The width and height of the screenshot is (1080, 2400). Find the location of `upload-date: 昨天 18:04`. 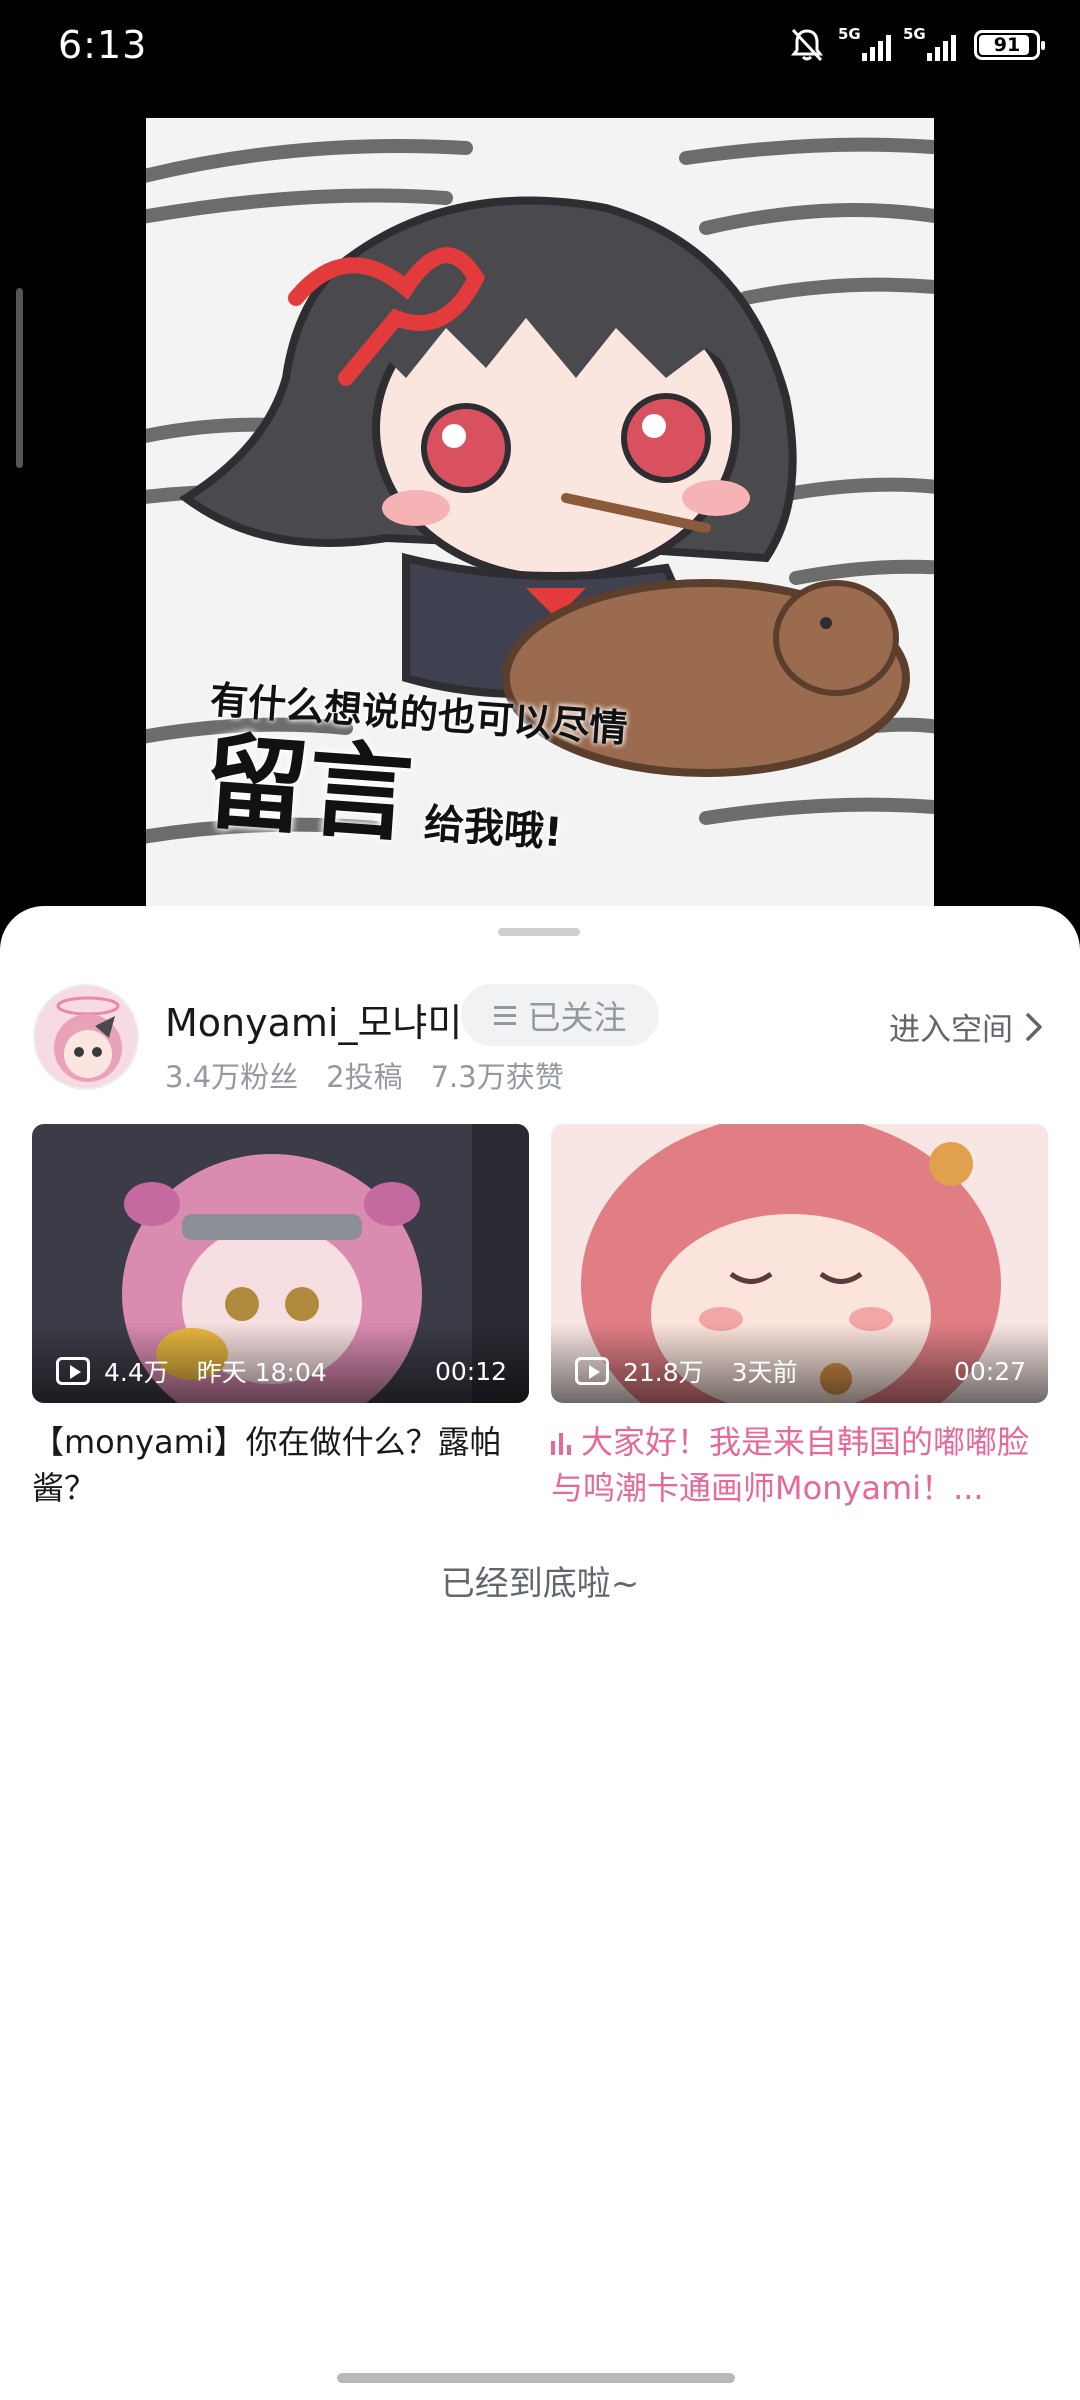

upload-date: 昨天 18:04 is located at coordinates (261, 1372).